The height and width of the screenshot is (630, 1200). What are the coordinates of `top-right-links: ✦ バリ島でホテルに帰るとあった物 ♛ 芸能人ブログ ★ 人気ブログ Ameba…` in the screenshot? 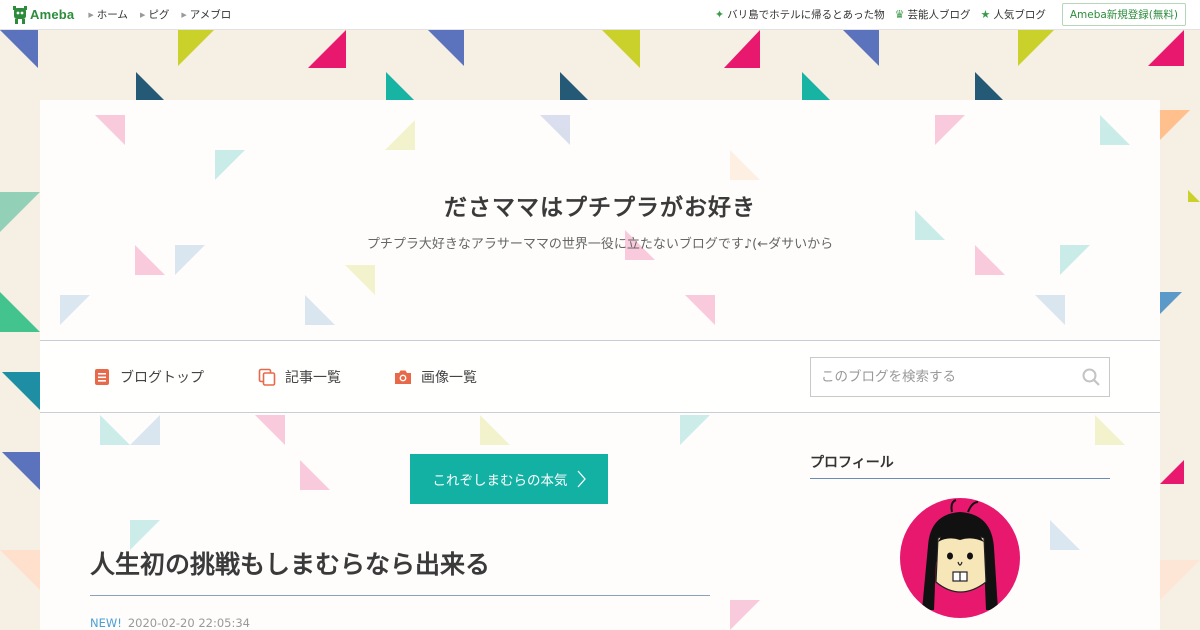 It's located at (945, 14).